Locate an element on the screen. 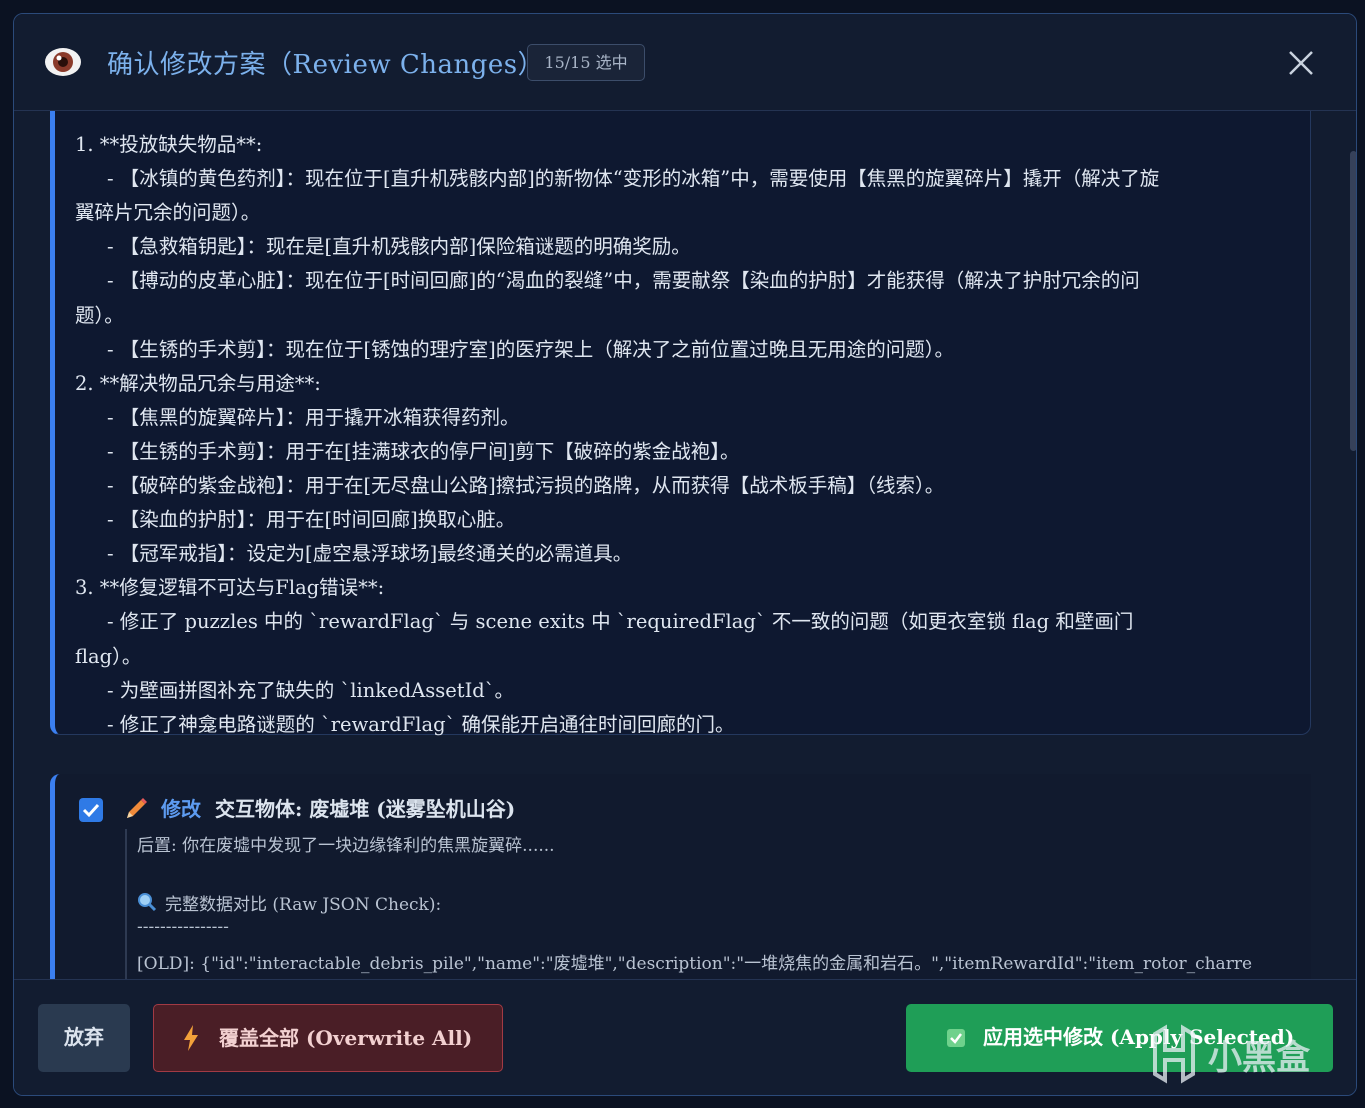 The width and height of the screenshot is (1365, 1108). lightning-icon is located at coordinates (191, 1038).